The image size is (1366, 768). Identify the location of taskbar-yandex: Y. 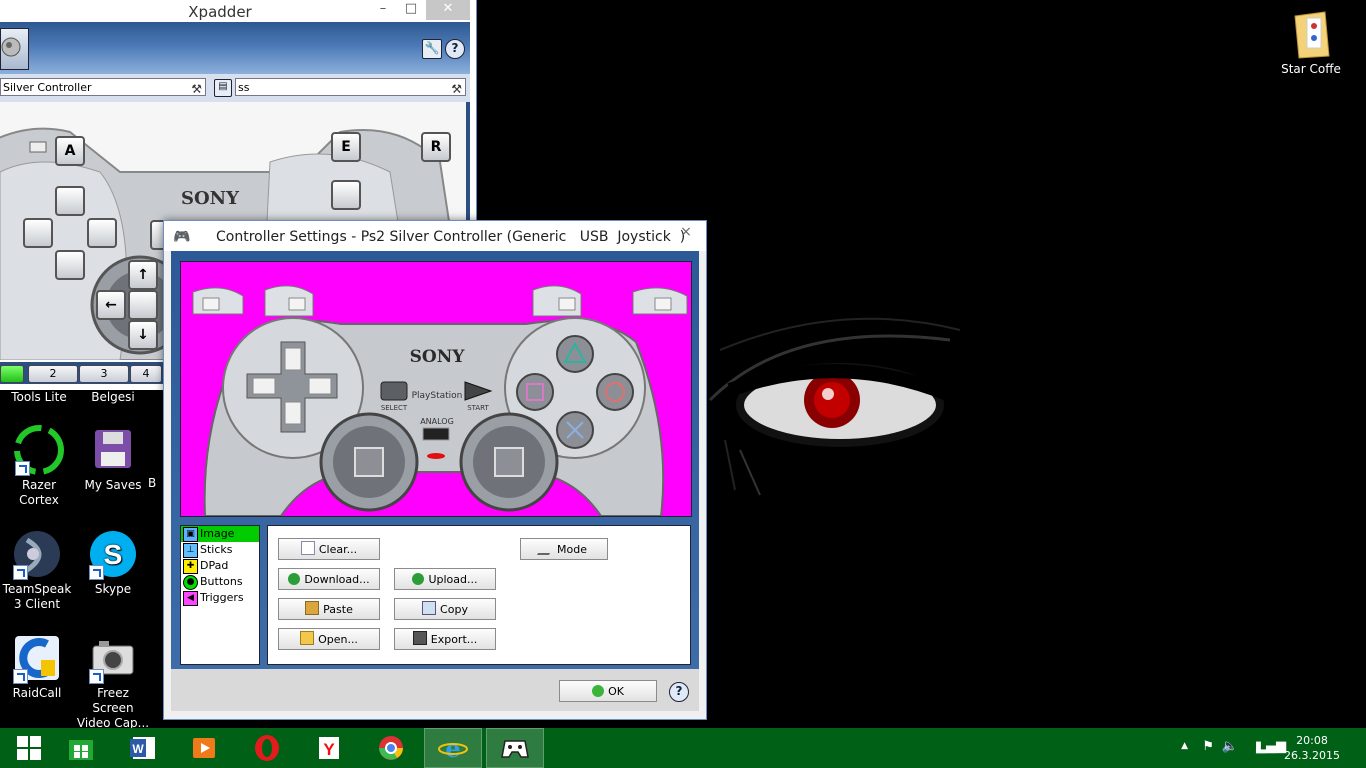
(329, 748).